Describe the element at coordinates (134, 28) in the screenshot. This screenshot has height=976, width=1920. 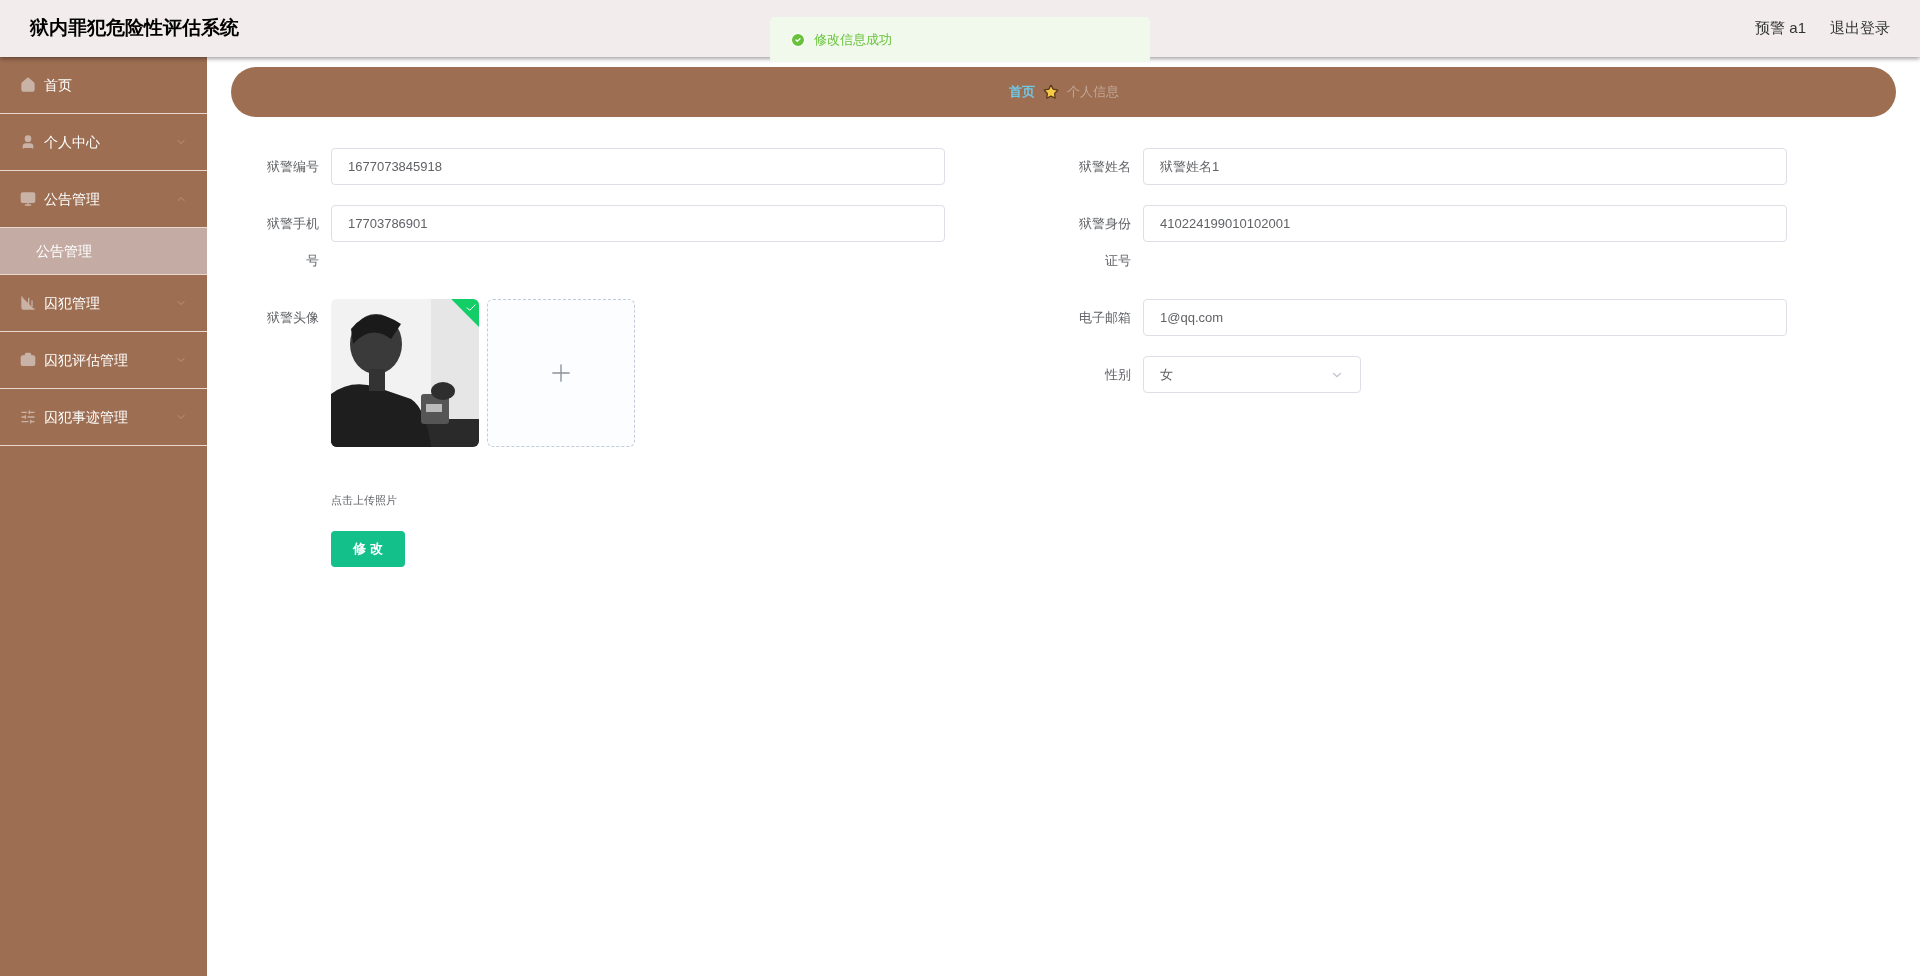
I see `app-title: 狱内罪犯危险性评估系统` at that location.